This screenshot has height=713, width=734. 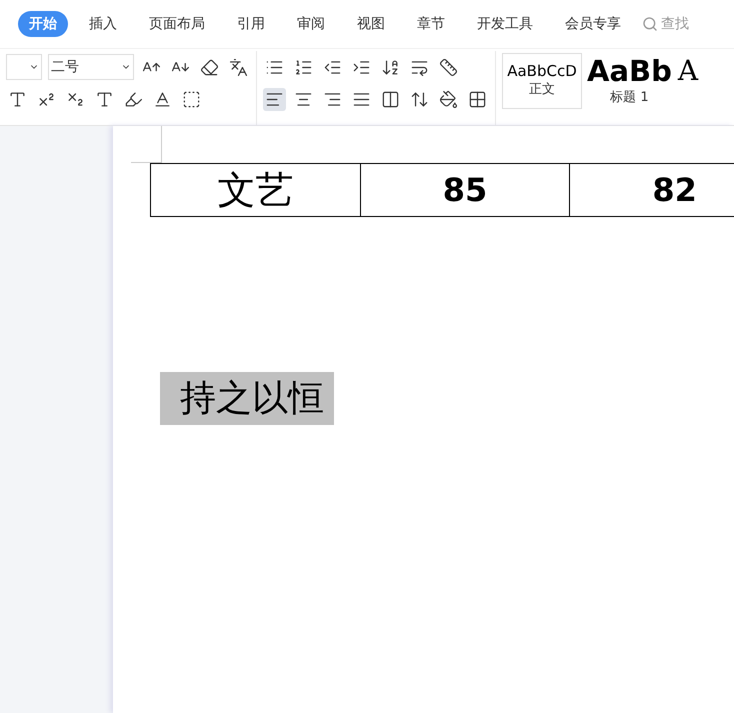 What do you see at coordinates (311, 24) in the screenshot?
I see `ribbon-tab: 审阅` at bounding box center [311, 24].